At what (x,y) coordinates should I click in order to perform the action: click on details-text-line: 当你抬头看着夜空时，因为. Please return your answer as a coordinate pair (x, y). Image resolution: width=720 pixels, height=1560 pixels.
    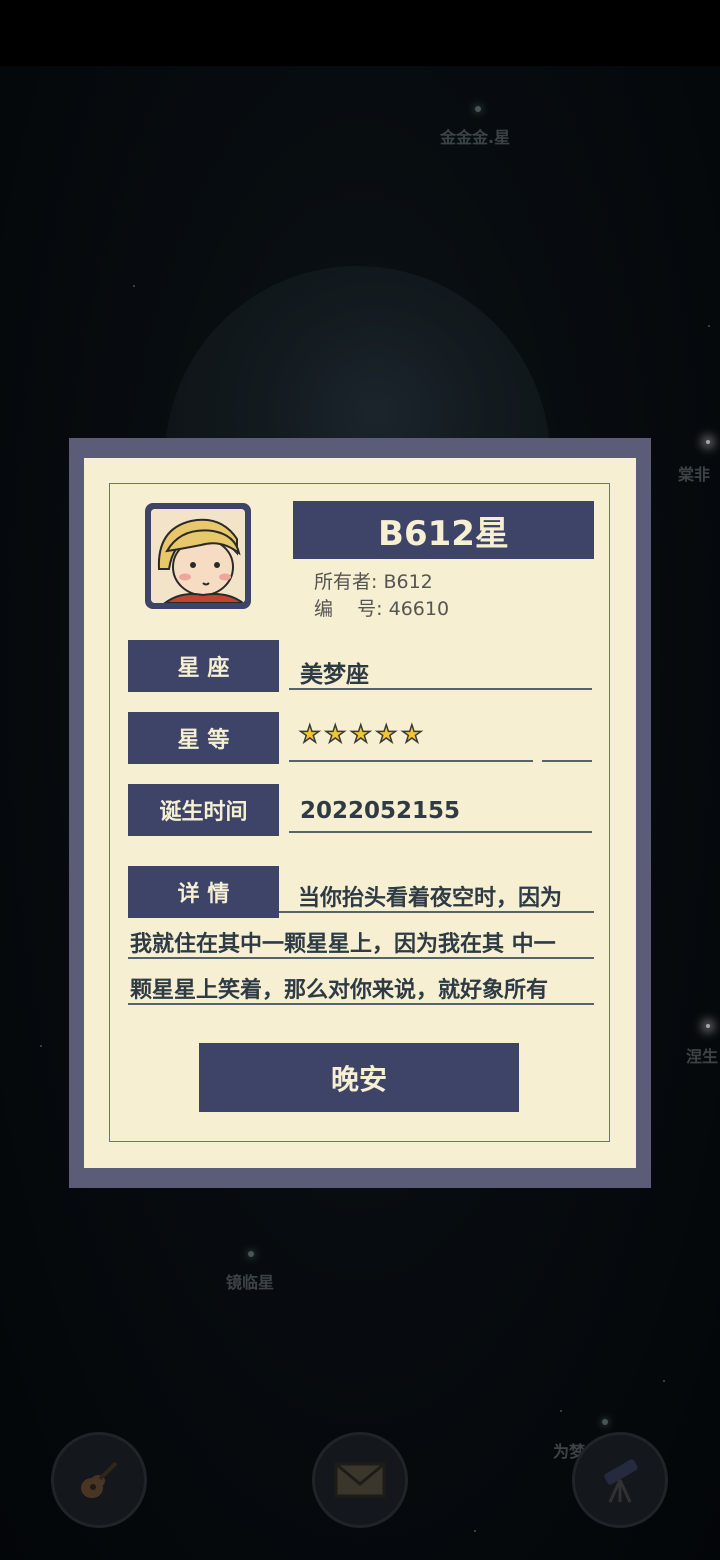
    Looking at the image, I should click on (430, 898).